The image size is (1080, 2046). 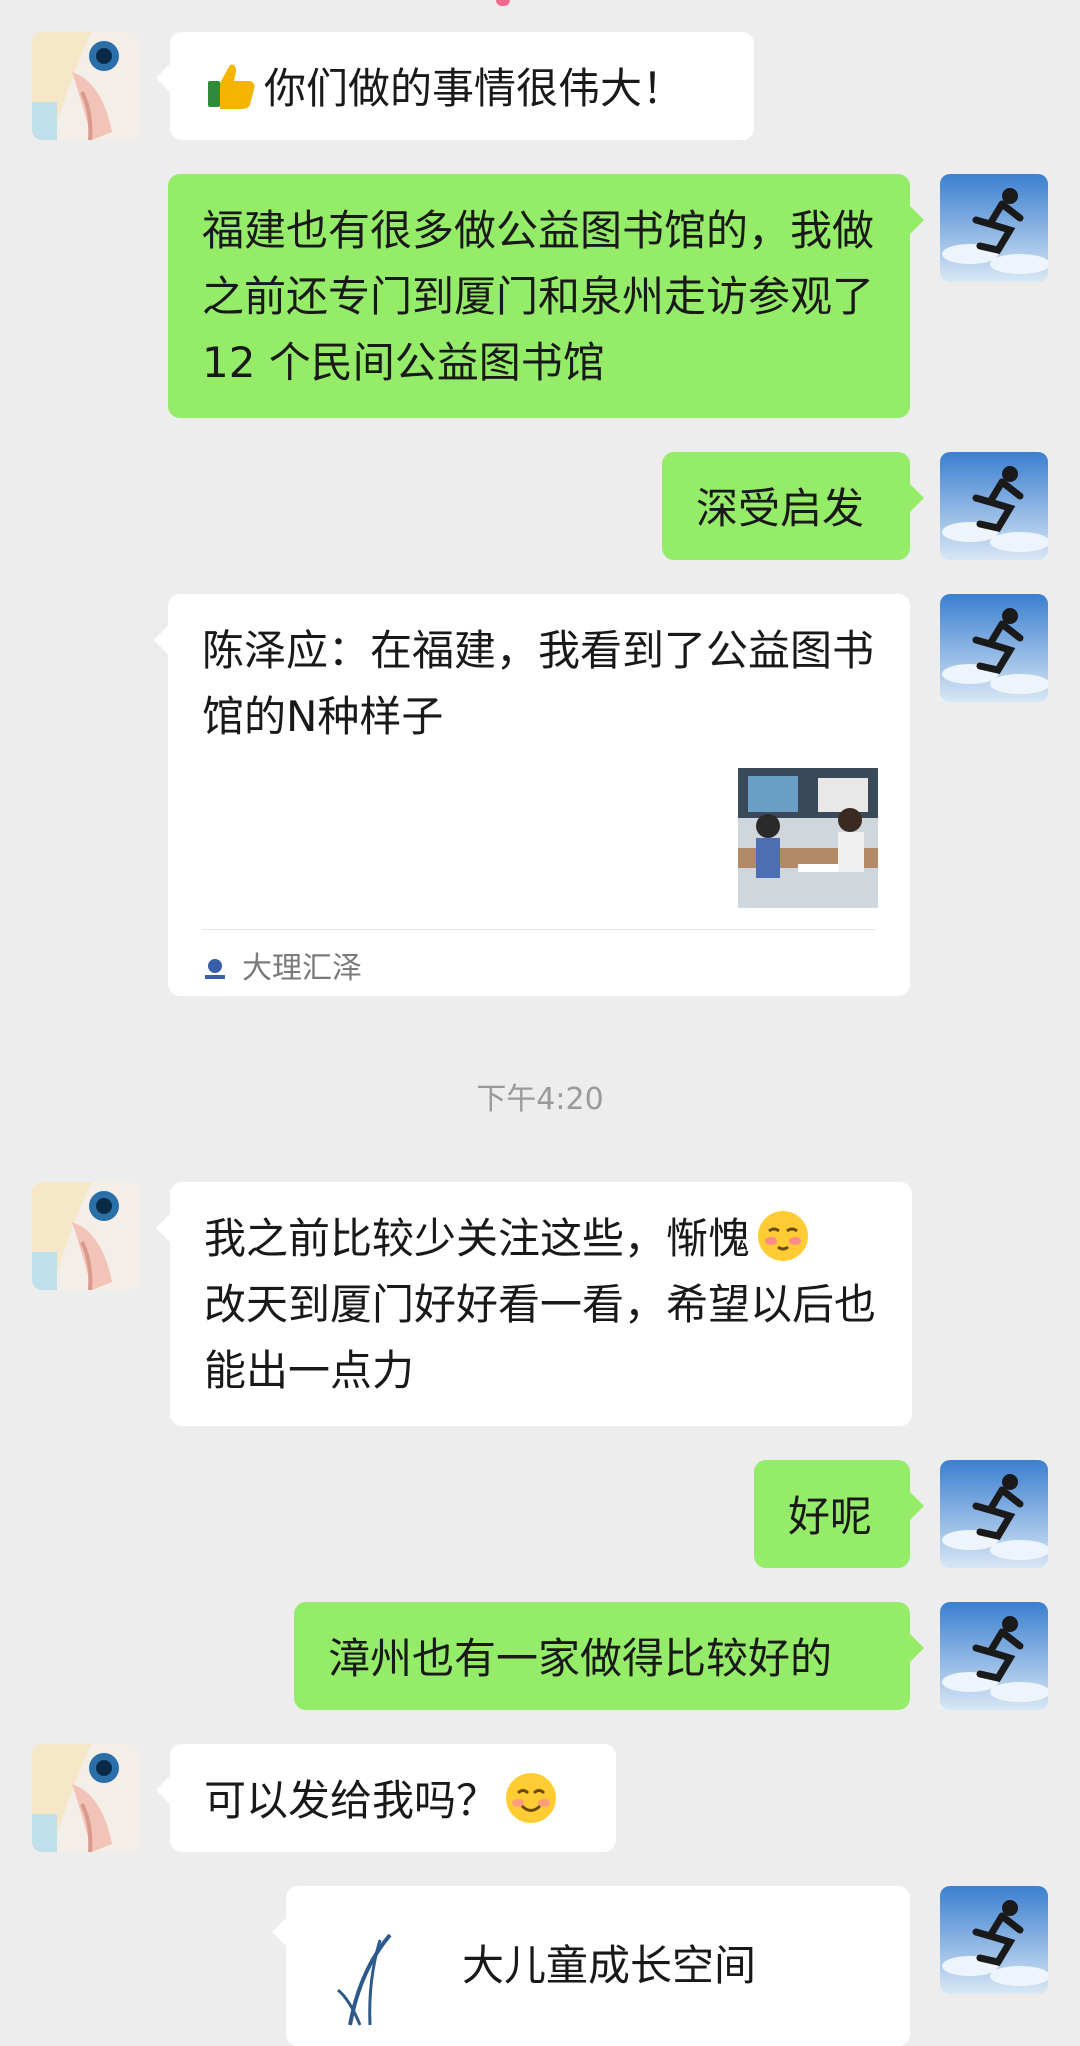 I want to click on library-photo-icon, so click(x=808, y=838).